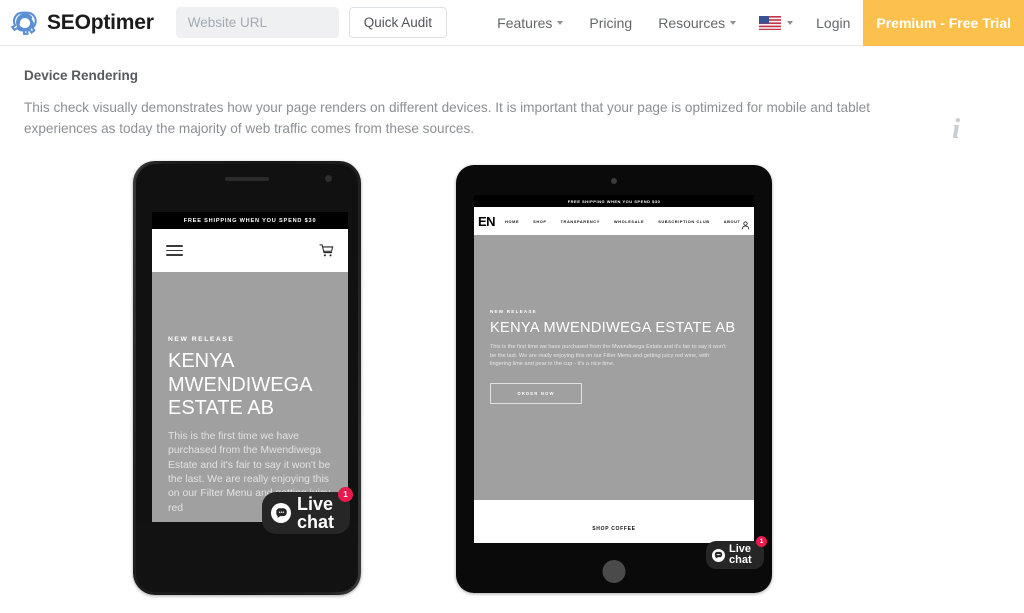  Describe the element at coordinates (201, 340) in the screenshot. I see `mobile-hero-kicker: NEW RELEASE` at that location.